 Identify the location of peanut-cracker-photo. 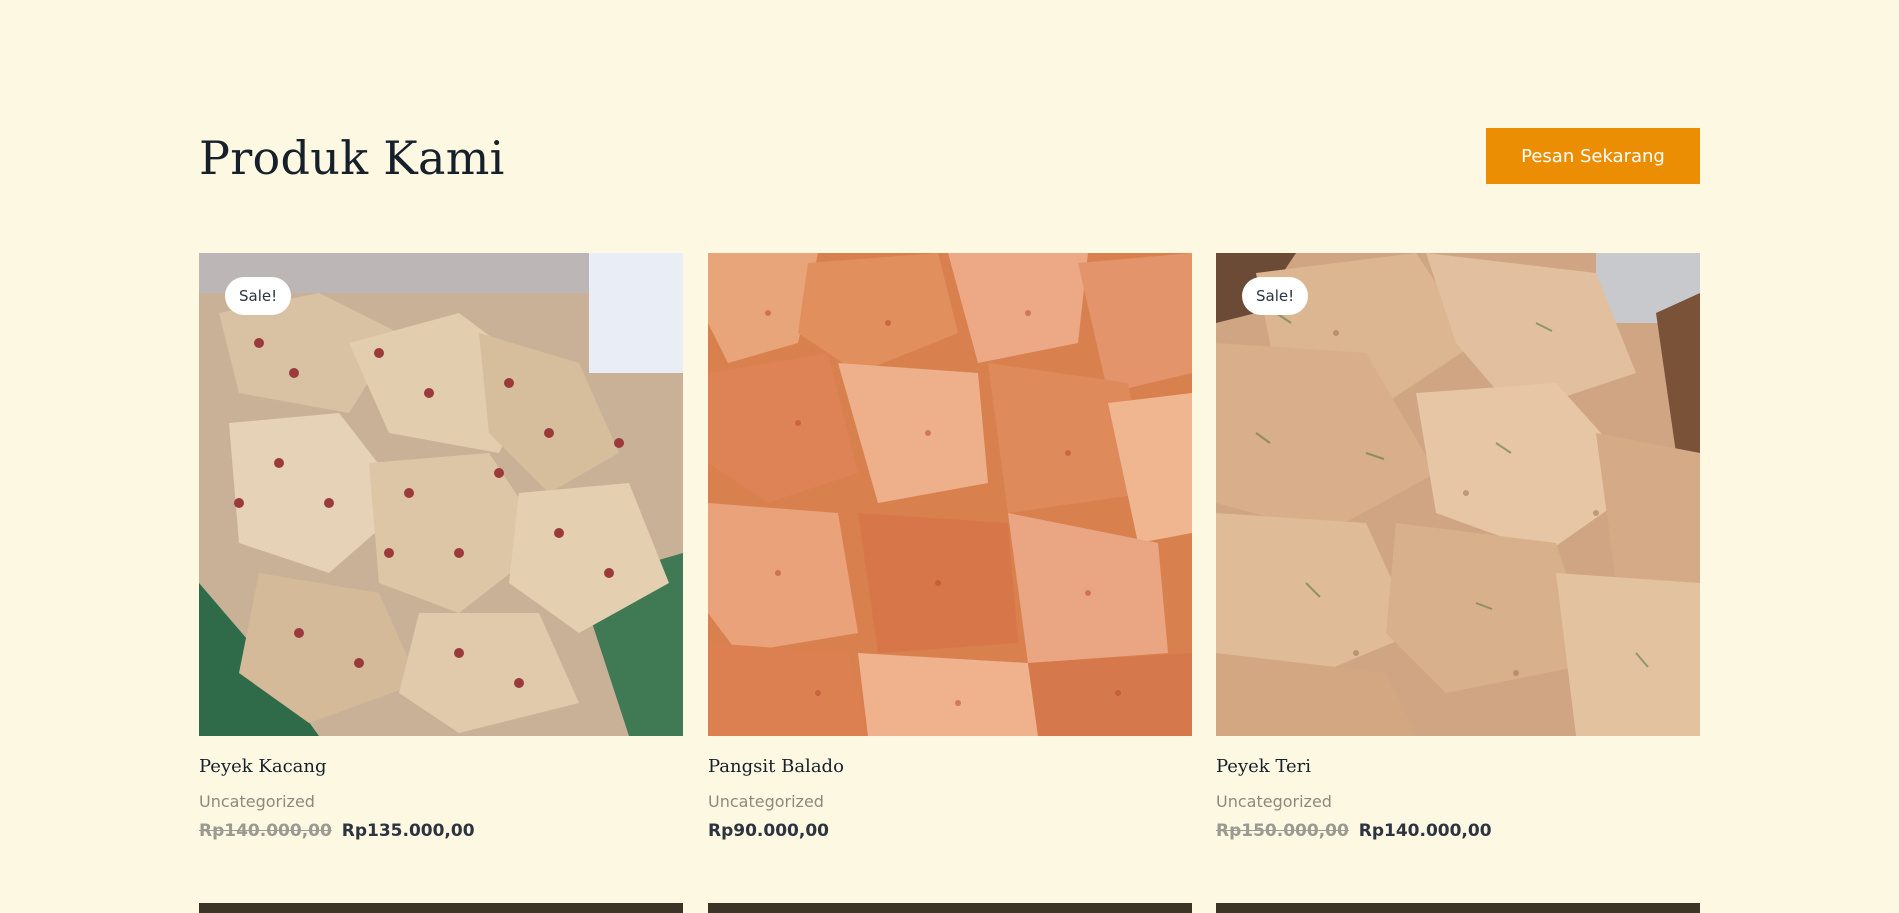
(441, 494).